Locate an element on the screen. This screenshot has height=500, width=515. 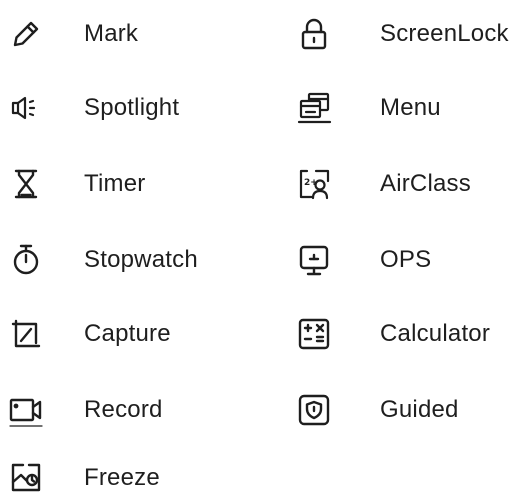
tool-label: Mark is located at coordinates (111, 33).